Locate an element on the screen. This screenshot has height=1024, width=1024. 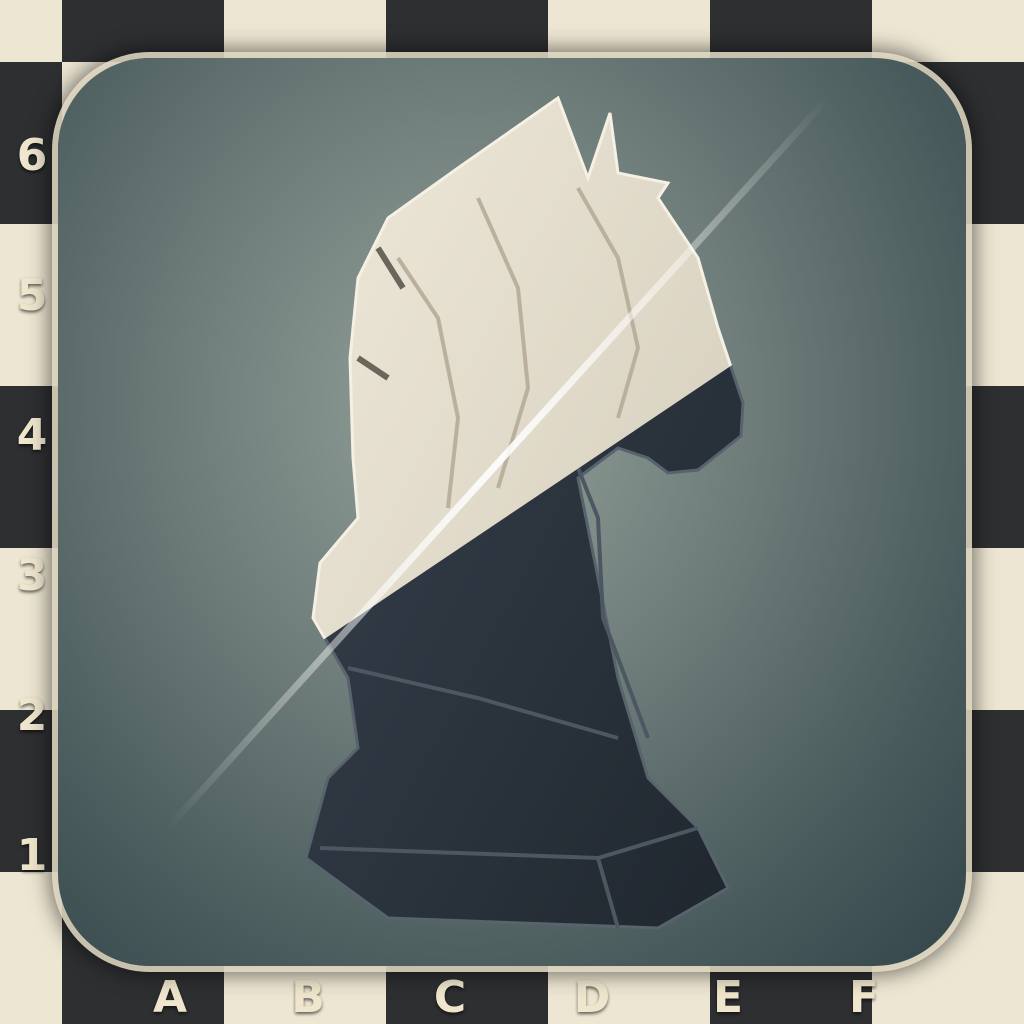
file-label-c: C is located at coordinates (450, 997).